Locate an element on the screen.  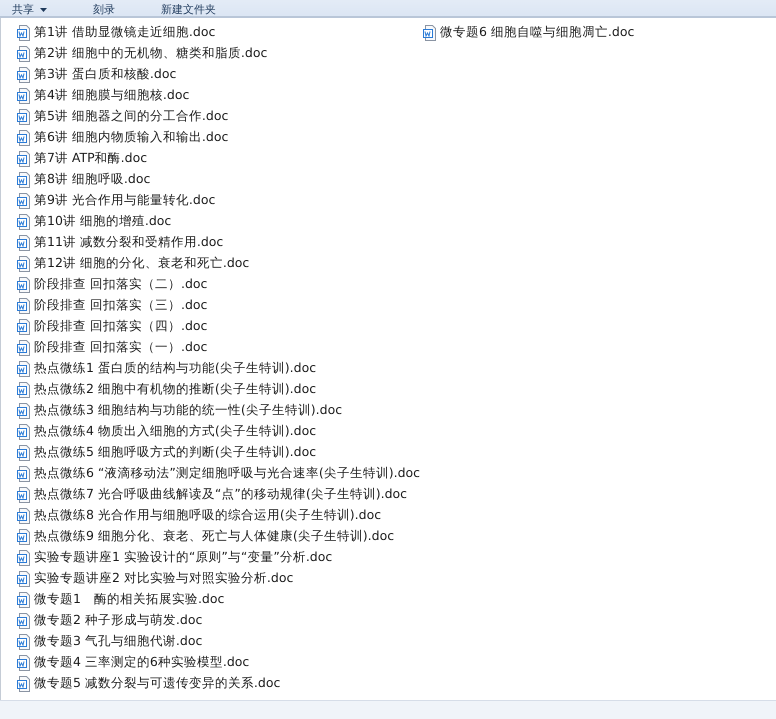
file-item: 第1讲 借助显微镜走近细胞.doc is located at coordinates (220, 32).